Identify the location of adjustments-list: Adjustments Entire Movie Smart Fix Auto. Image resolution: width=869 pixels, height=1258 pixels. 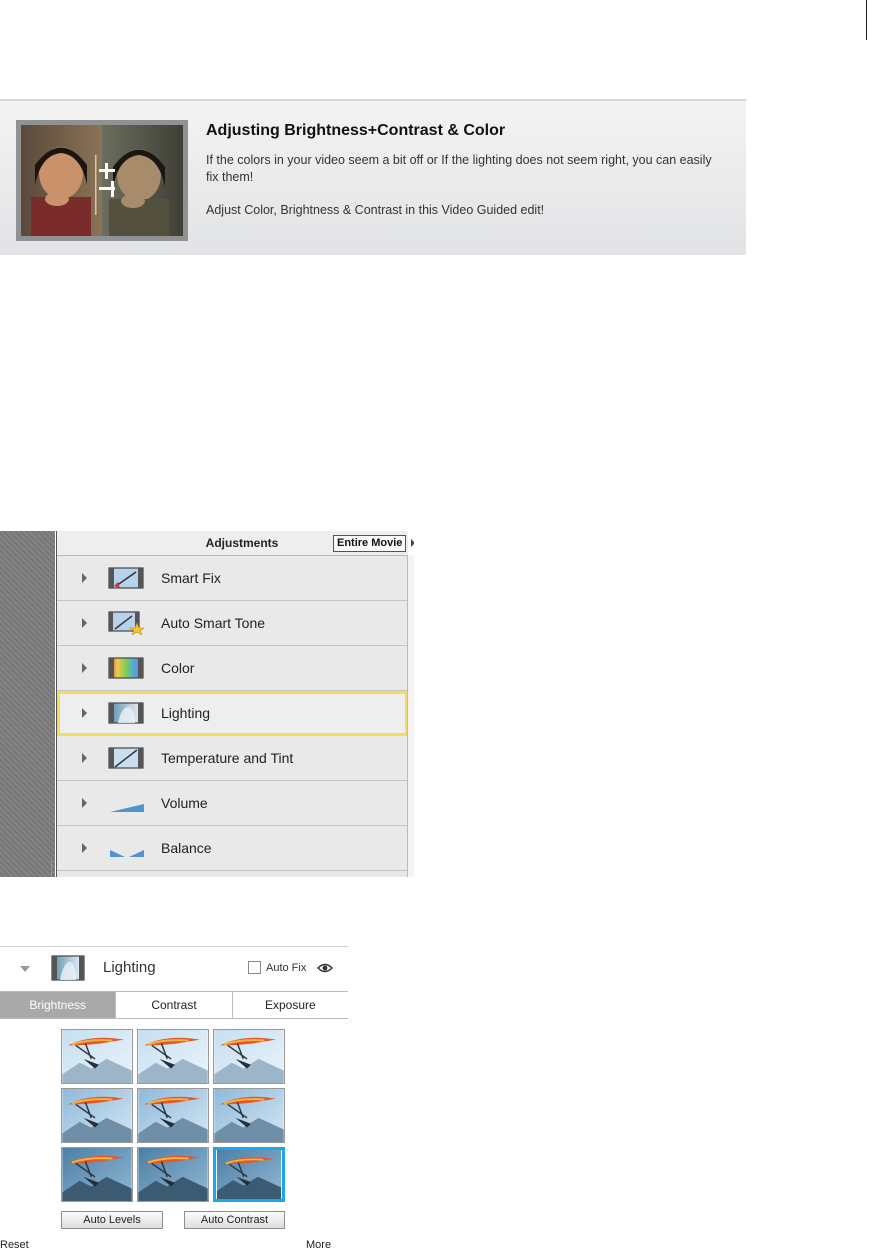
(235, 704).